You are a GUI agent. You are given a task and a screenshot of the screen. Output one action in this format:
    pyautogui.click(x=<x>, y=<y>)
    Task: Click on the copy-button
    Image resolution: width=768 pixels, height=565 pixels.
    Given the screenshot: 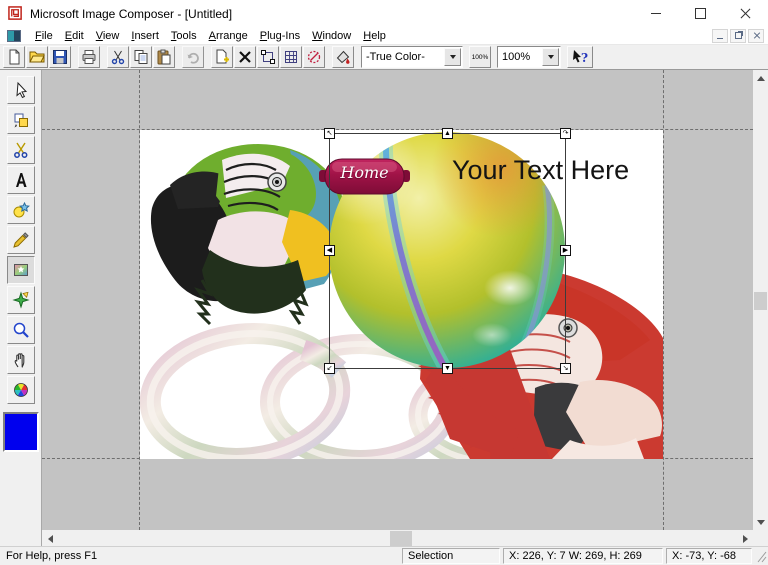 What is the action you would take?
    pyautogui.click(x=141, y=57)
    